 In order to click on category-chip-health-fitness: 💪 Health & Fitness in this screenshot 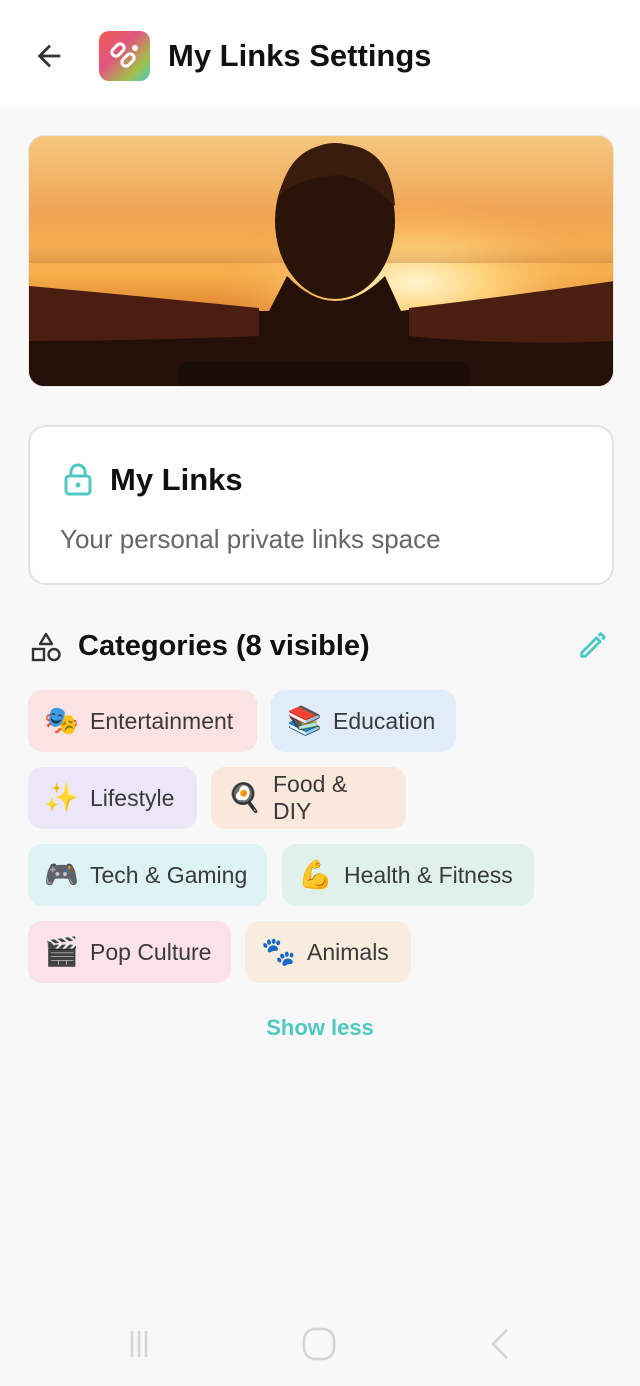, I will do `click(408, 875)`.